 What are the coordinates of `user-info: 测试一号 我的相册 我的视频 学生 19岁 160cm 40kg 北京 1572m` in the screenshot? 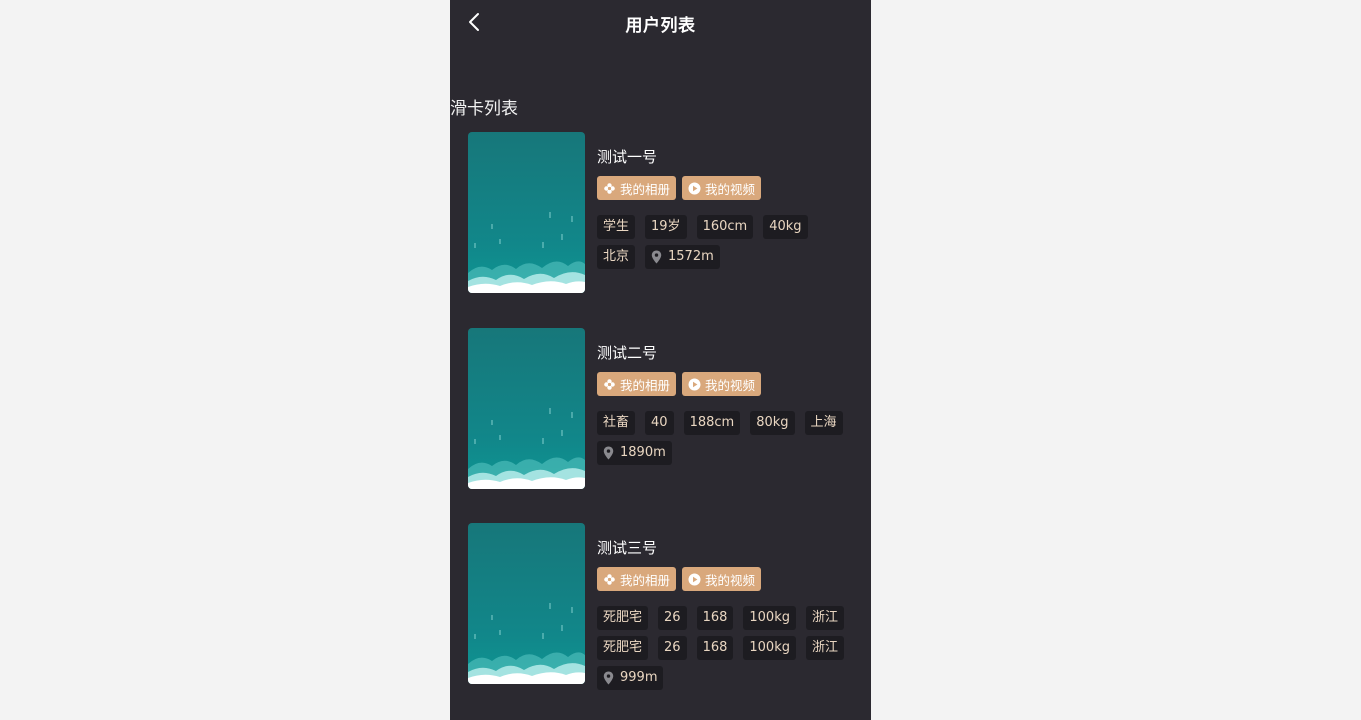 It's located at (727, 207).